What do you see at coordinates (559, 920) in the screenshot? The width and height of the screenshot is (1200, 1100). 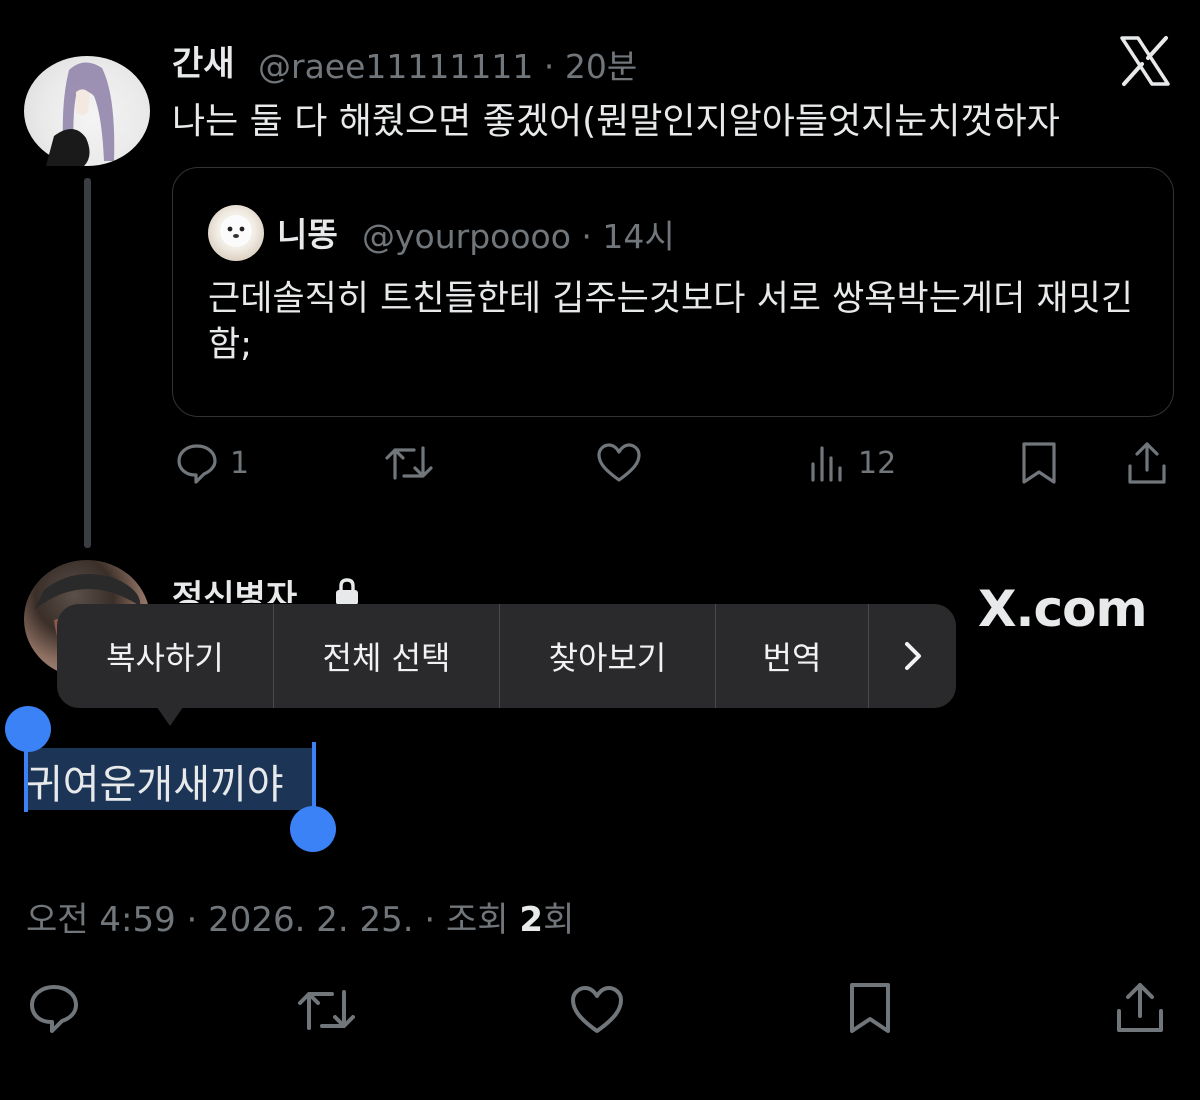 I see `view-suffix: 회` at bounding box center [559, 920].